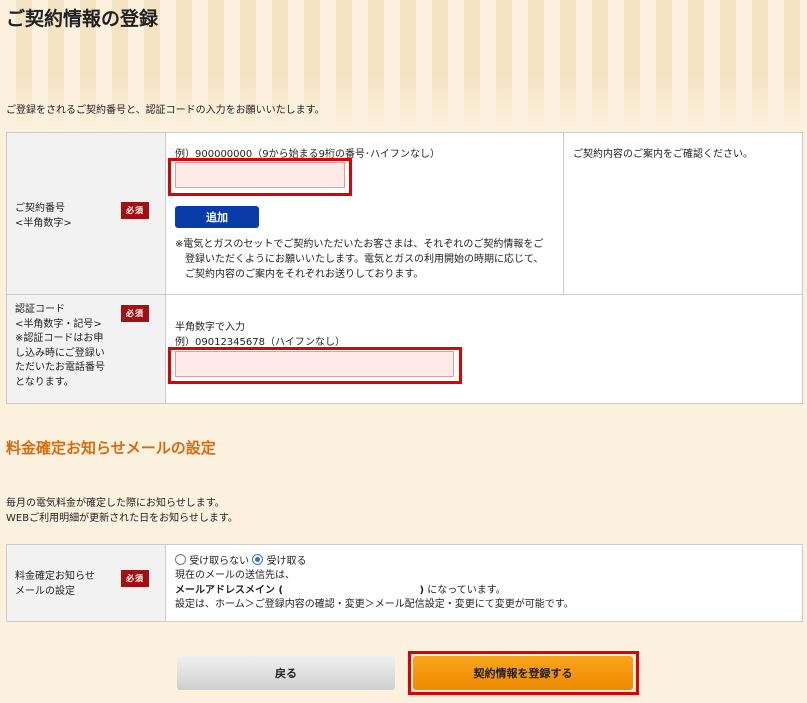 This screenshot has width=807, height=703. What do you see at coordinates (315, 365) in the screenshot?
I see `auth-input-highlight` at bounding box center [315, 365].